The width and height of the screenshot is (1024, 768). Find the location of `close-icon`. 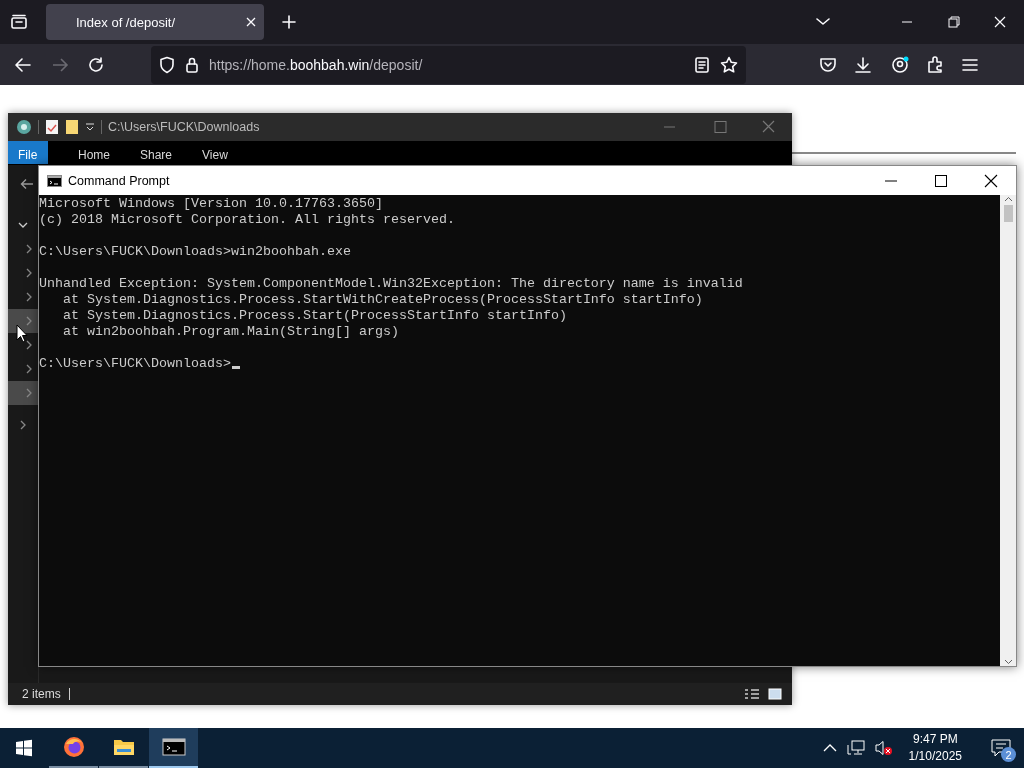

close-icon is located at coordinates (991, 180).